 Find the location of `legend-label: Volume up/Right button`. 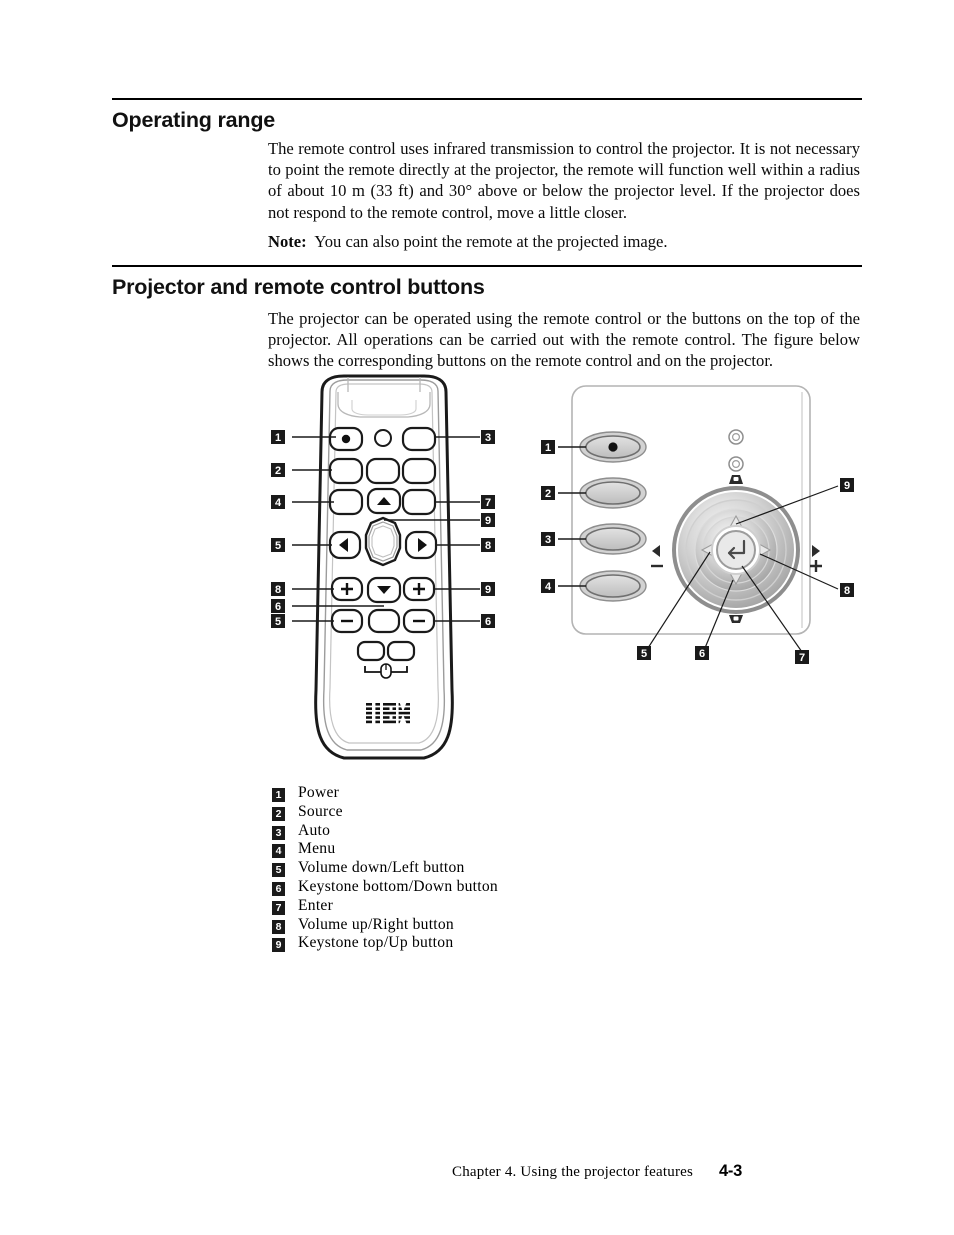

legend-label: Volume up/Right button is located at coordinates (376, 924).